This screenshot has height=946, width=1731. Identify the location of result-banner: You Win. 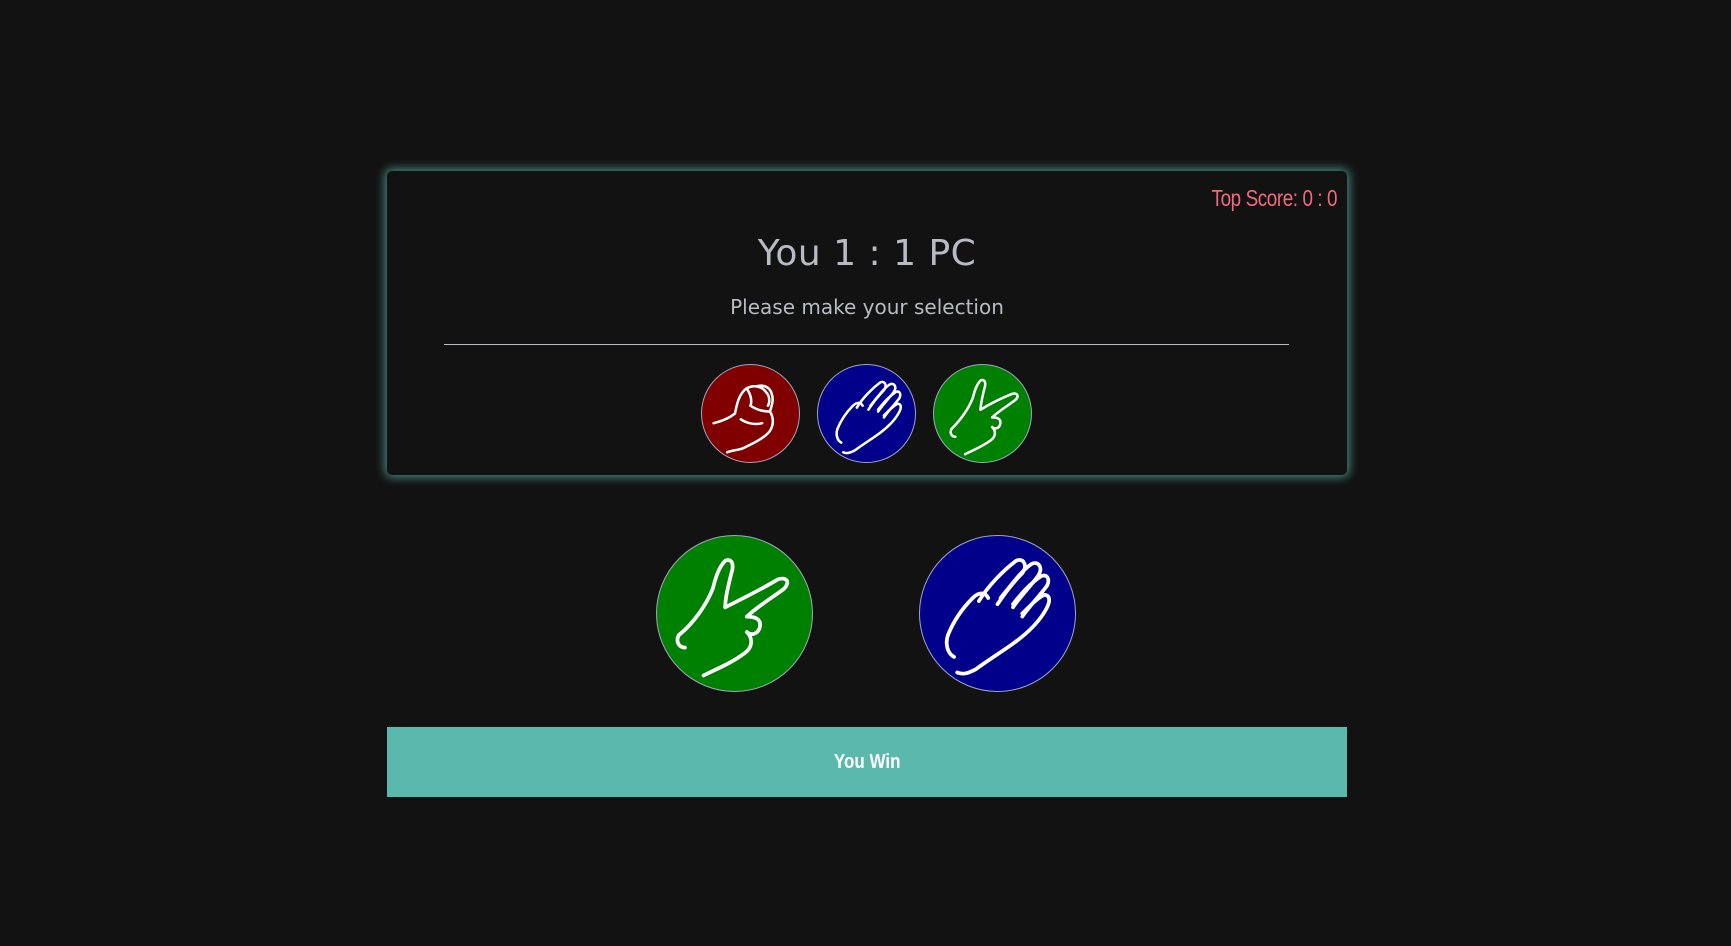
(867, 762).